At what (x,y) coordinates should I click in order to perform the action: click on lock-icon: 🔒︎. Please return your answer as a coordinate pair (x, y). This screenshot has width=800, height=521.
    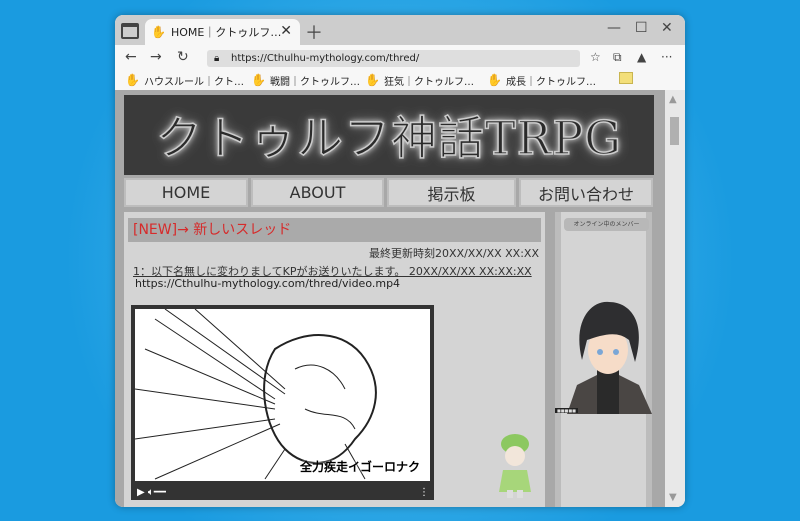
    Looking at the image, I should click on (217, 58).